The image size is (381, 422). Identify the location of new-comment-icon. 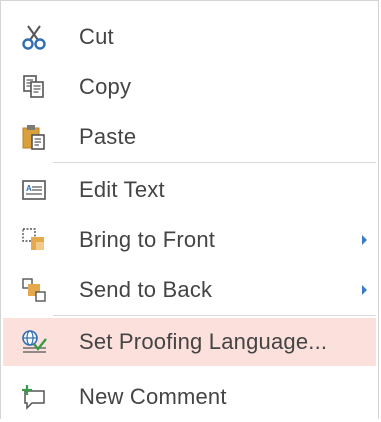
(34, 397).